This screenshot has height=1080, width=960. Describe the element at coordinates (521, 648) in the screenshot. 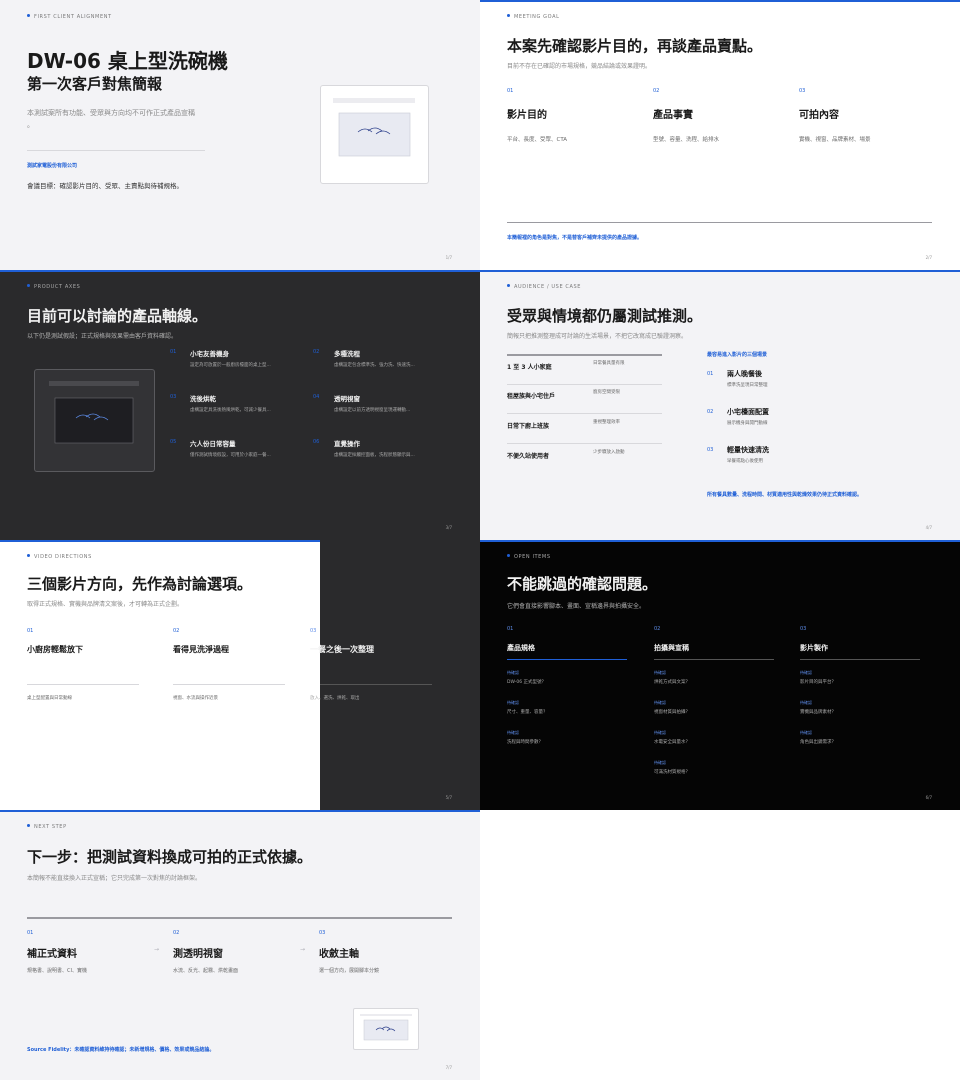

I see `col-title: 產品規格` at that location.